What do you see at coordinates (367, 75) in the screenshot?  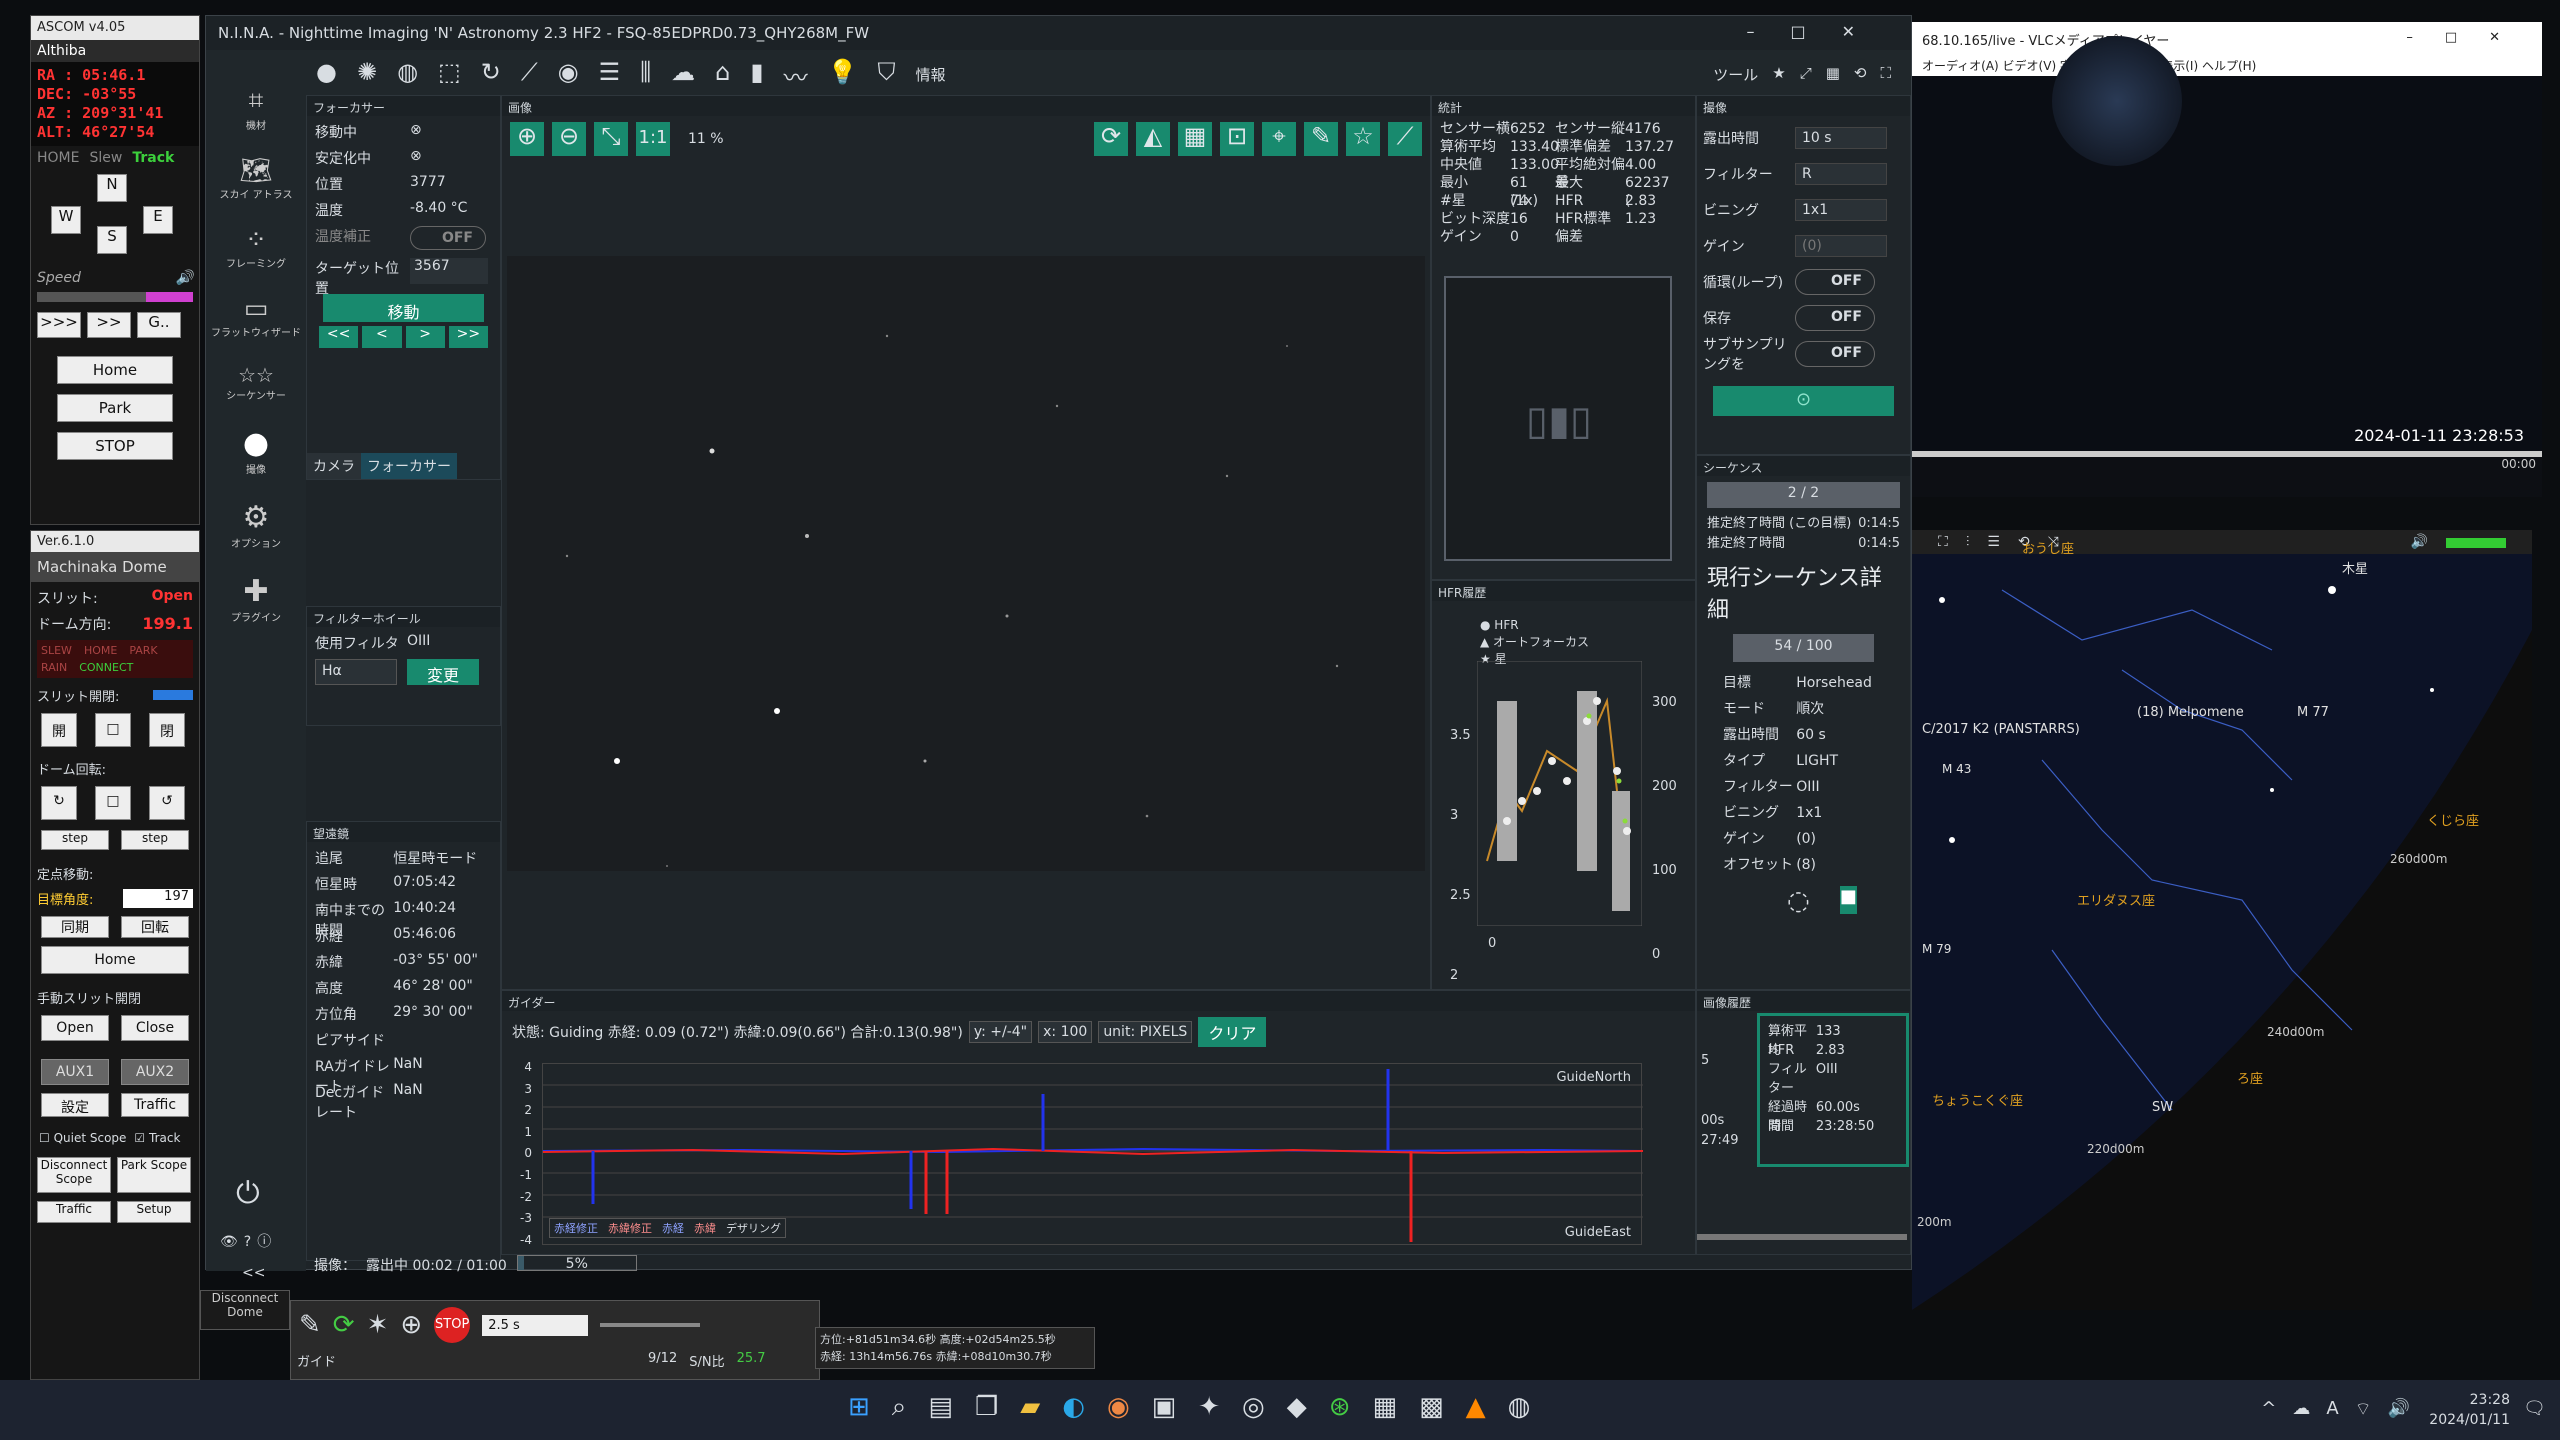 I see `filterwheel-icon: ✺` at bounding box center [367, 75].